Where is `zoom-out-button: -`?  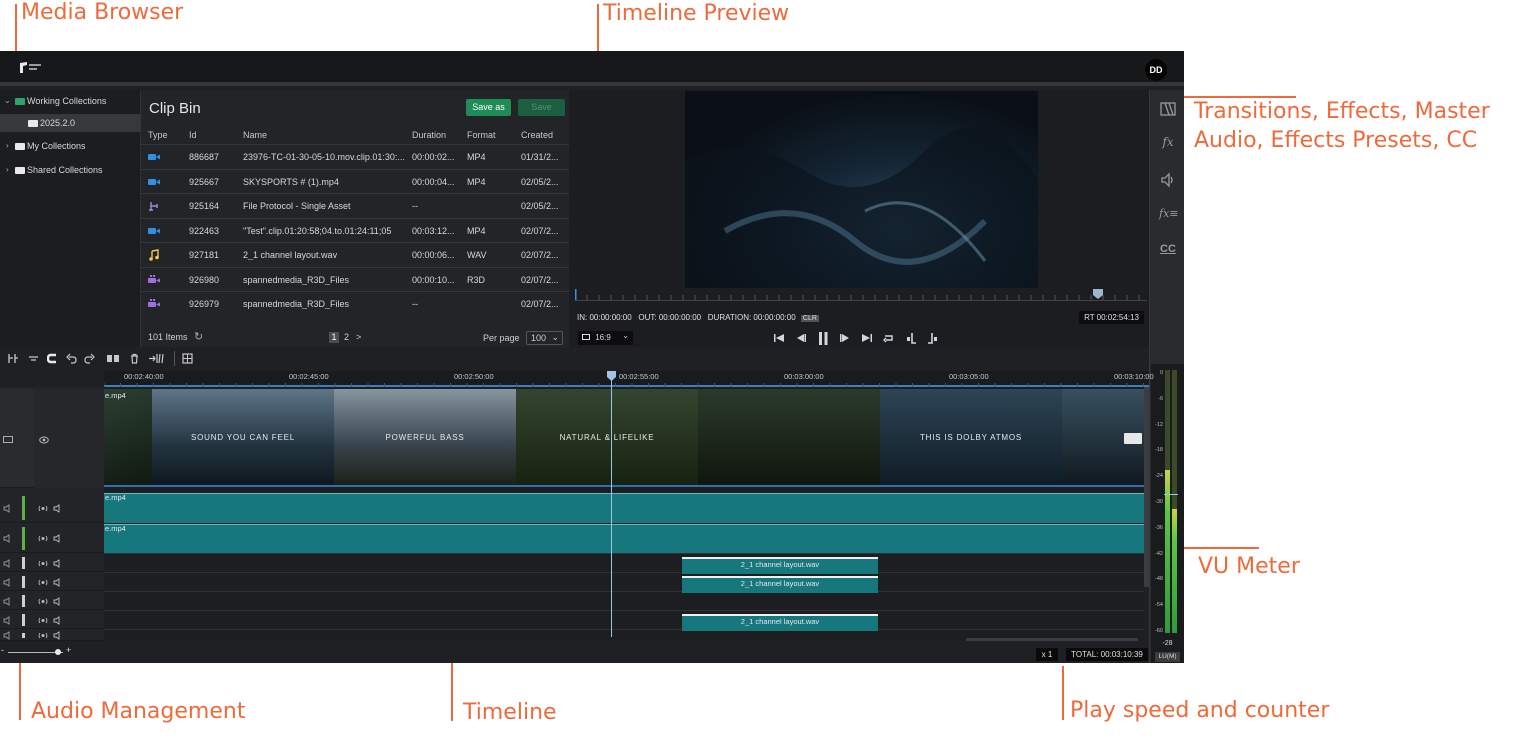 zoom-out-button: - is located at coordinates (2, 650).